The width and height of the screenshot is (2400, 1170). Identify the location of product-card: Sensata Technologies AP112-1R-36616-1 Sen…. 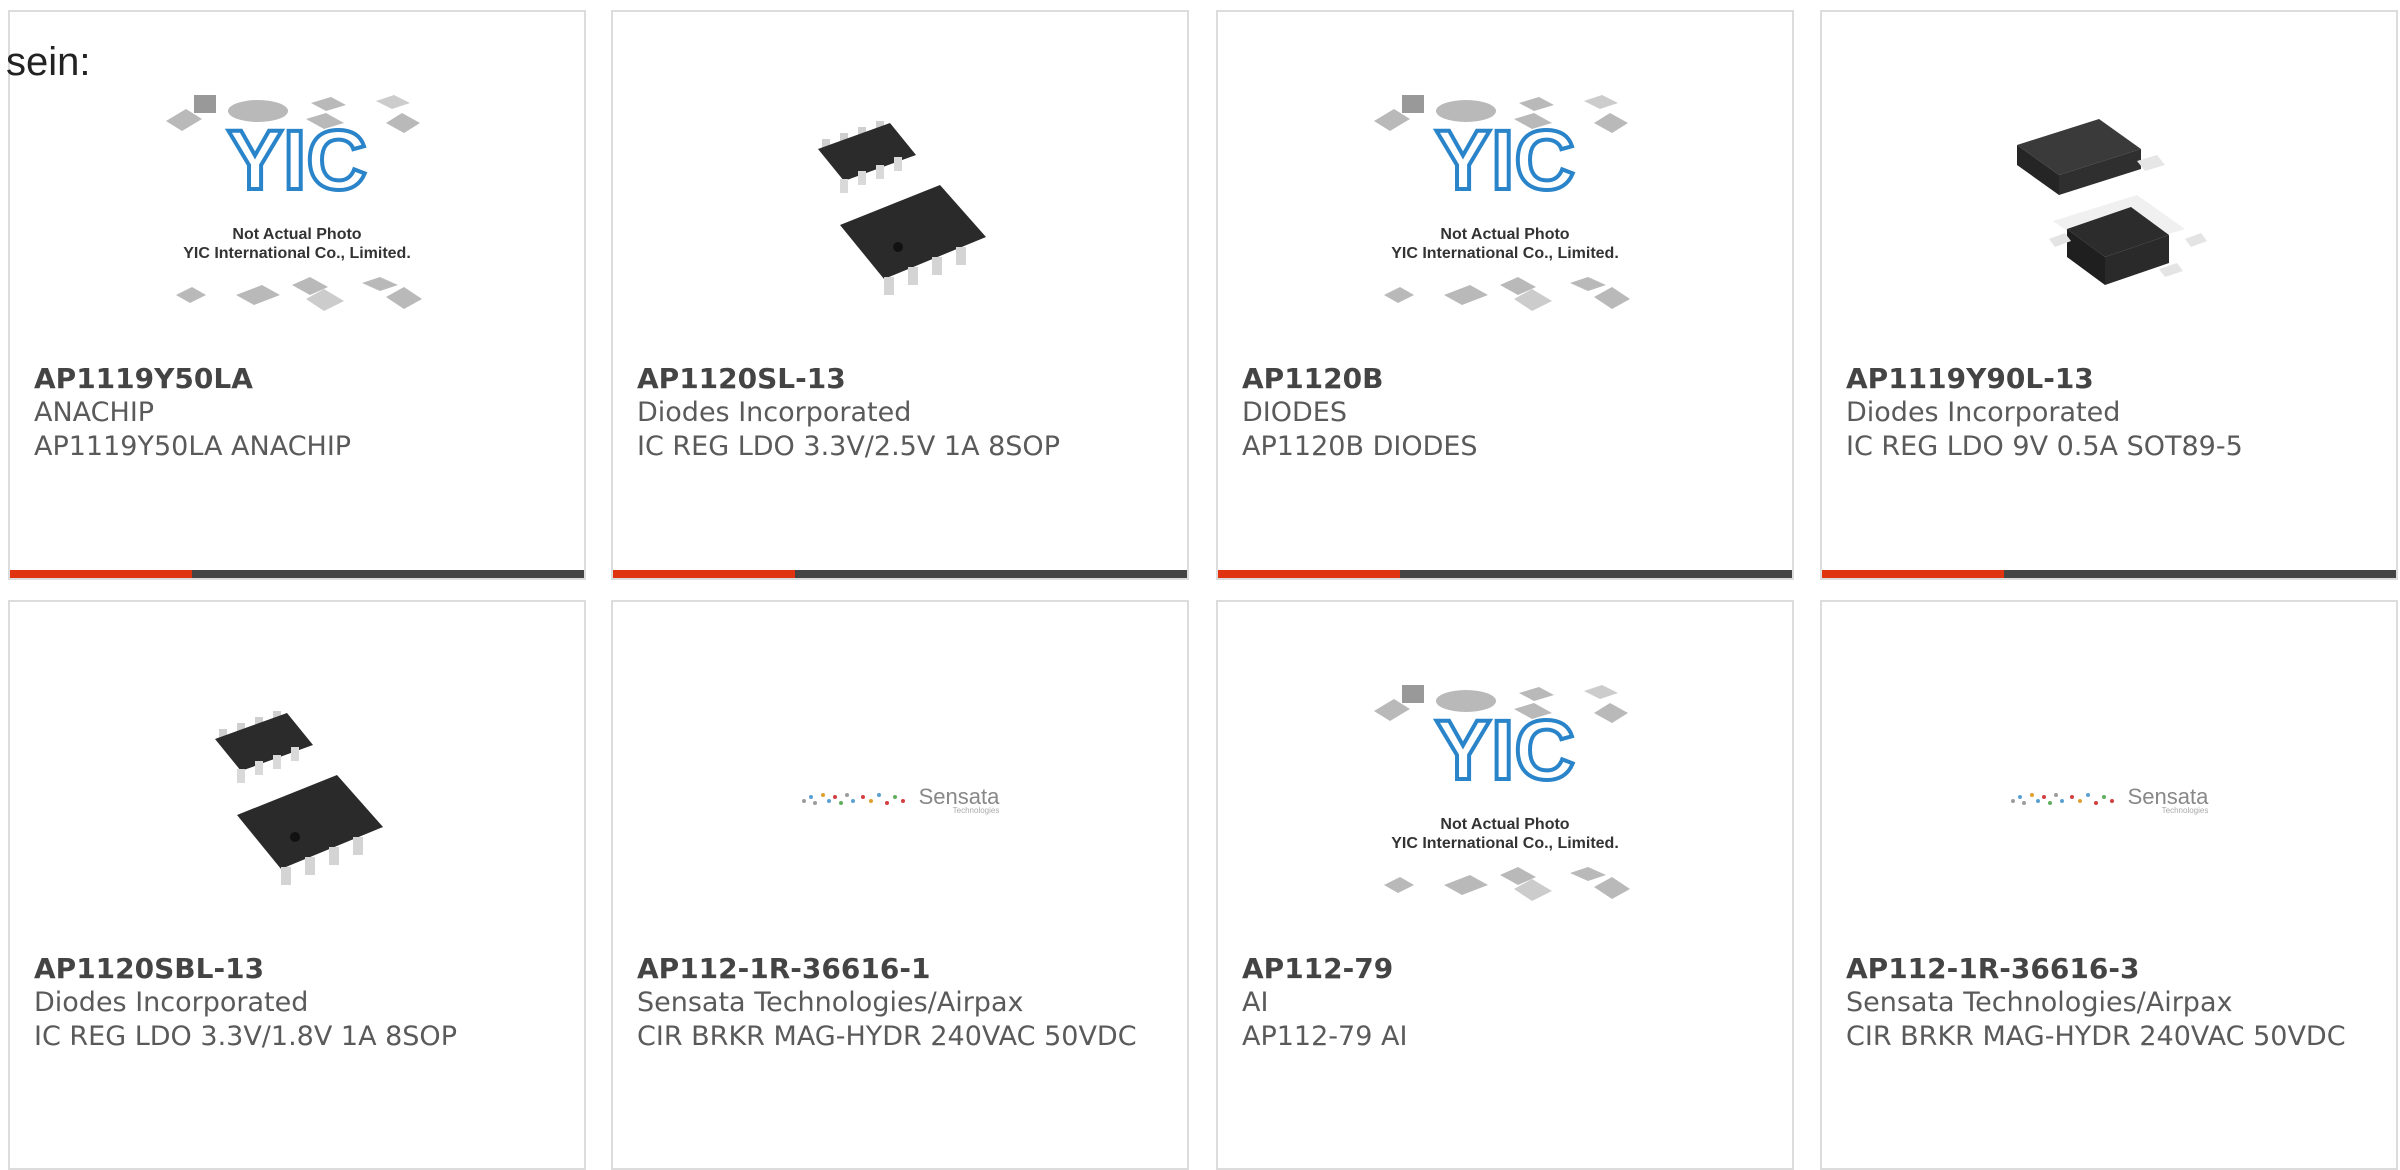
(900, 885).